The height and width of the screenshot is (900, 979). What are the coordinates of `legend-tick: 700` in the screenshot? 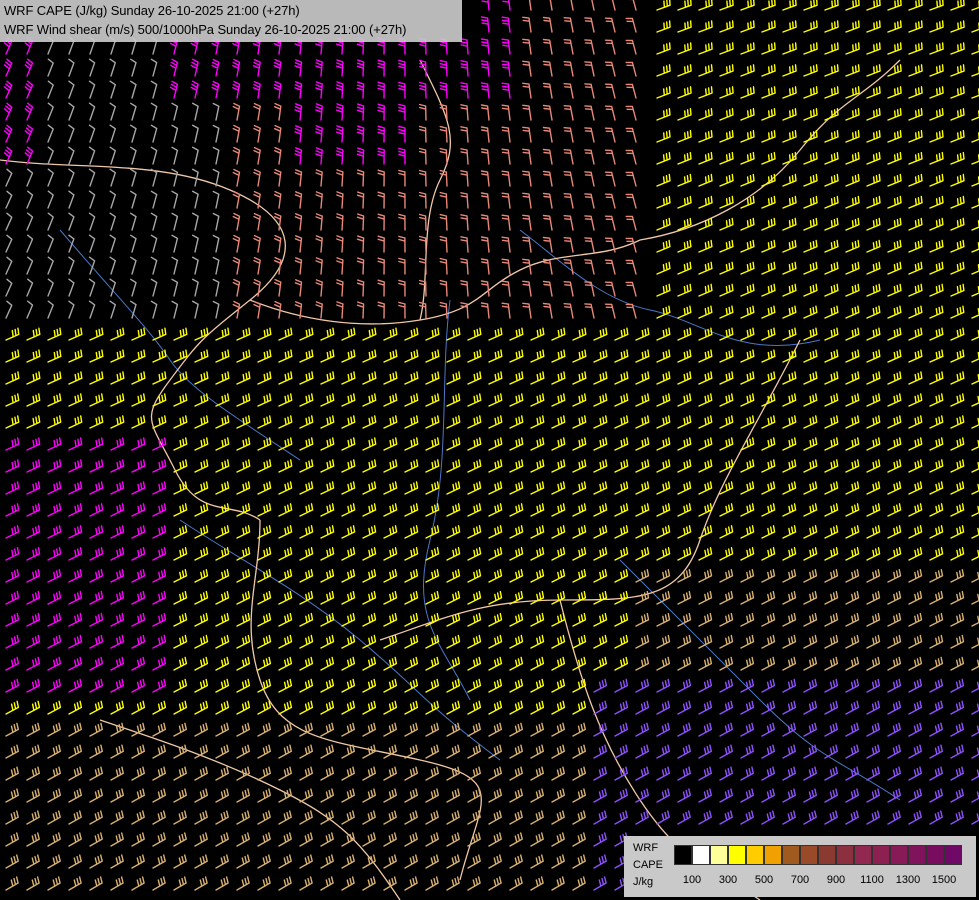 It's located at (800, 880).